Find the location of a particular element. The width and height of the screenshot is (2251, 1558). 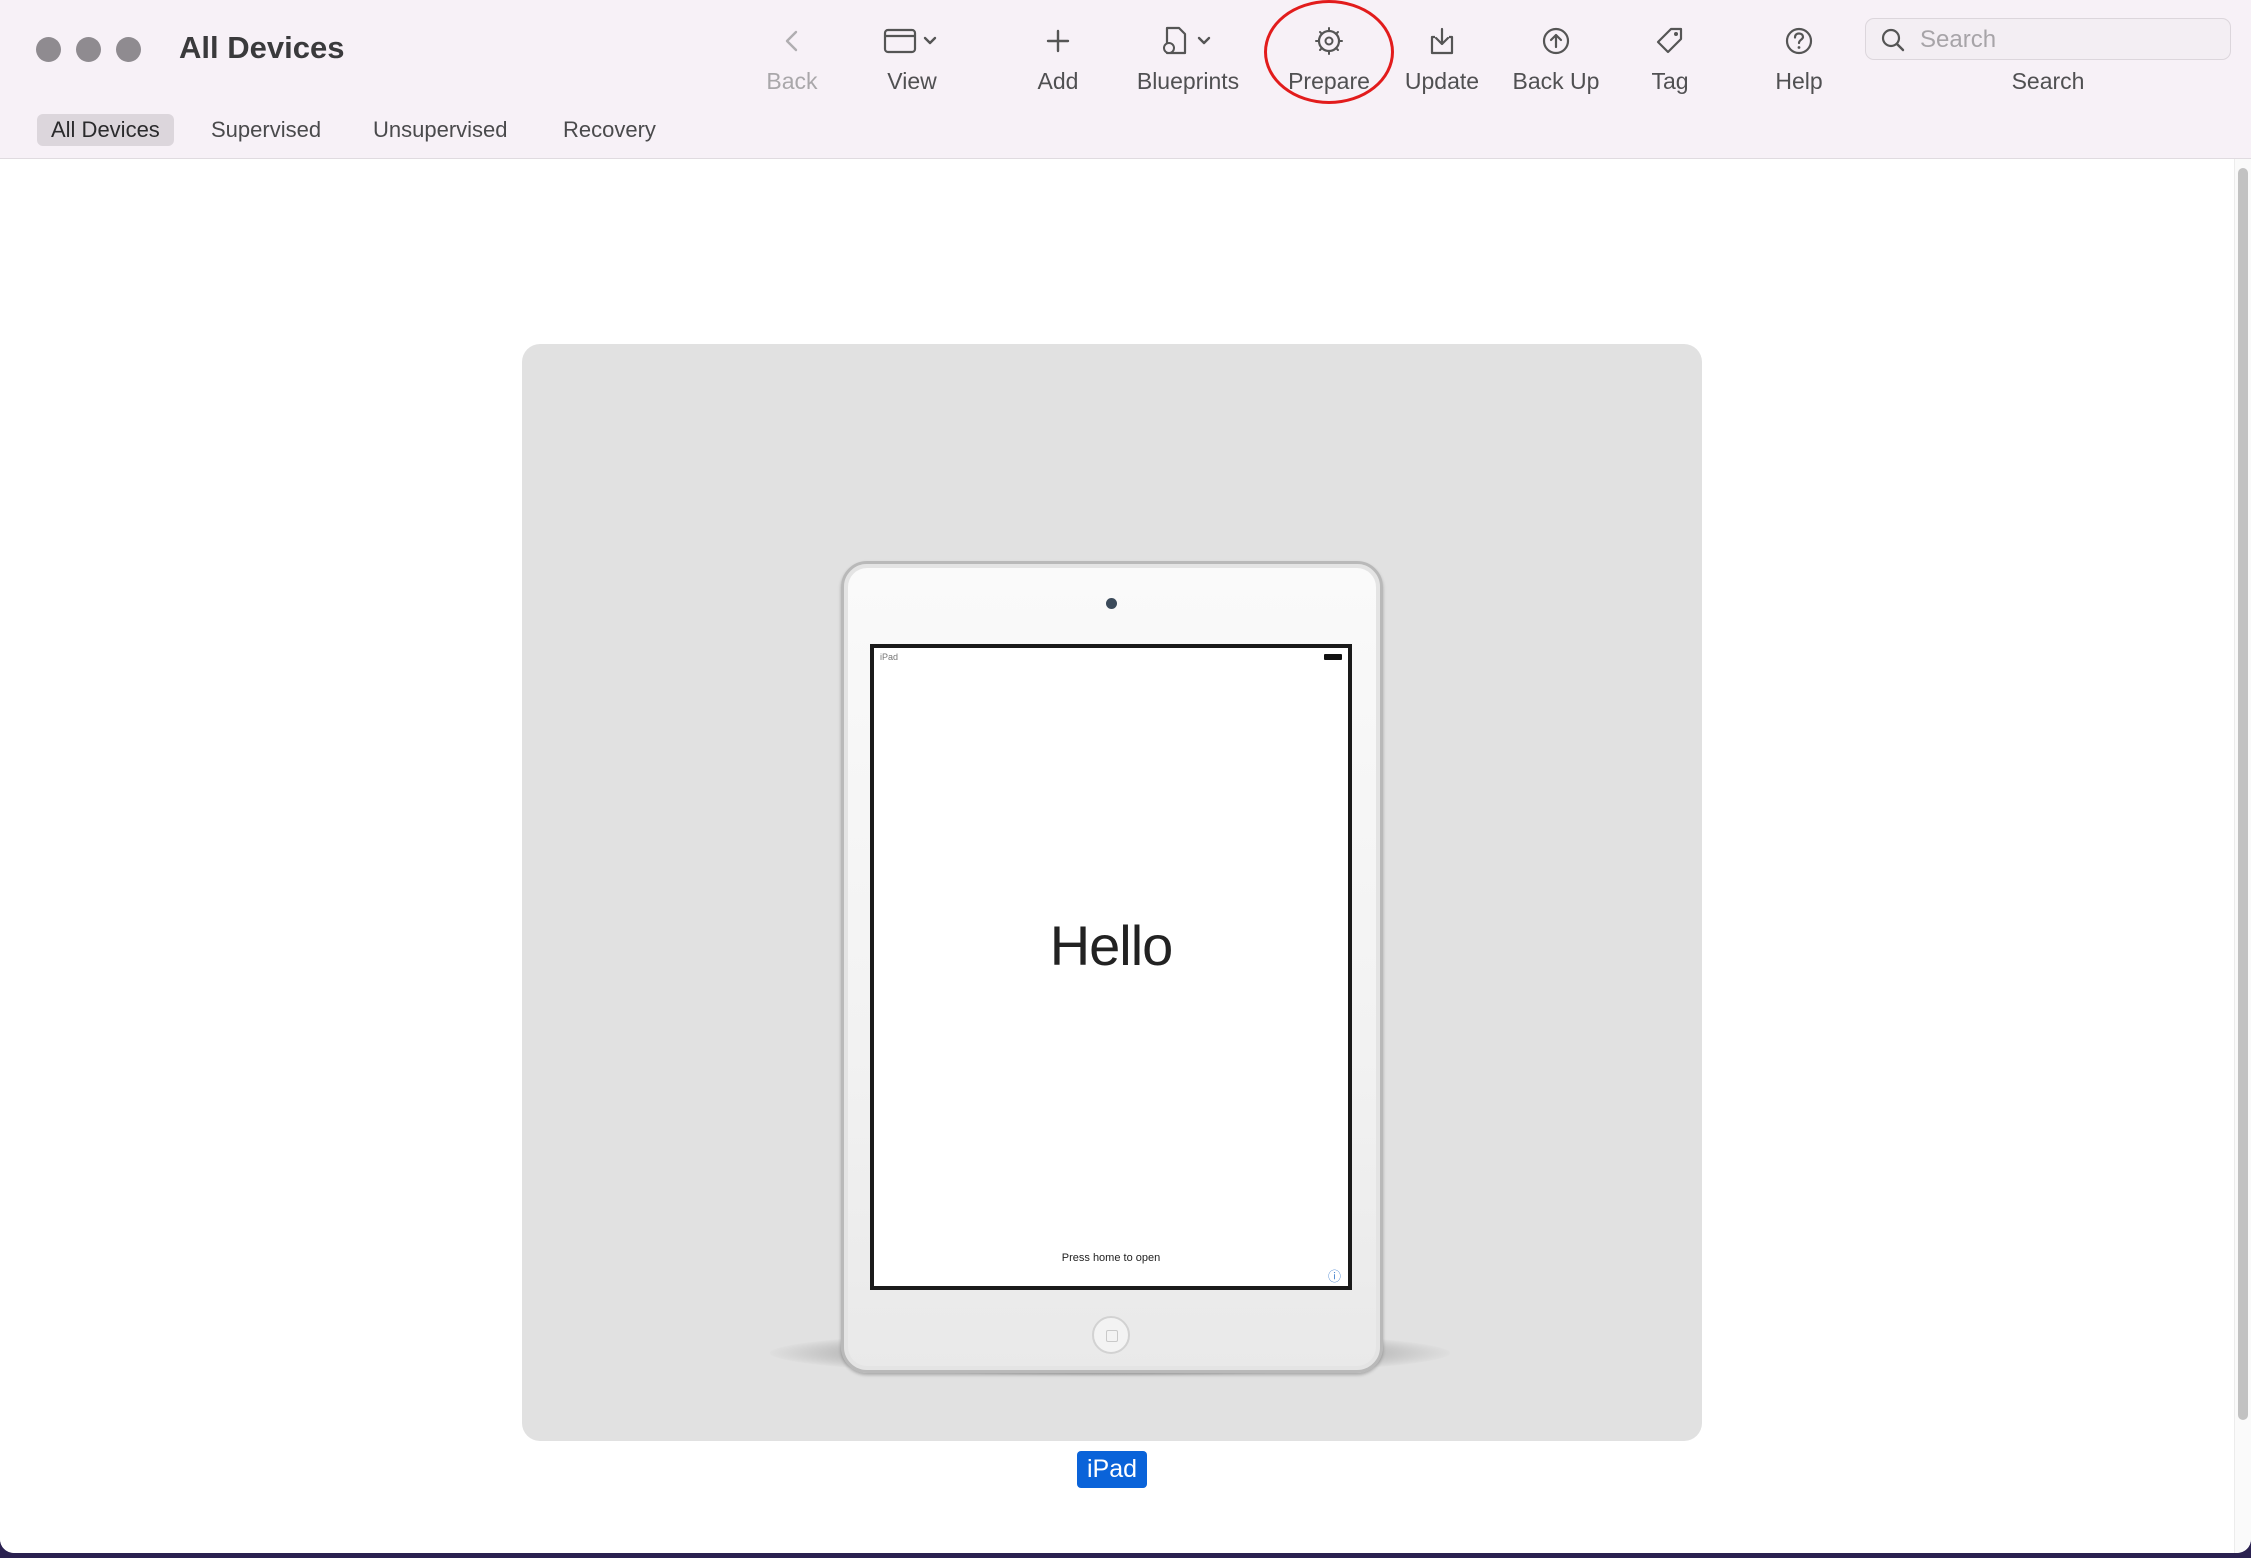

scrollbar-thumb is located at coordinates (2243, 794).